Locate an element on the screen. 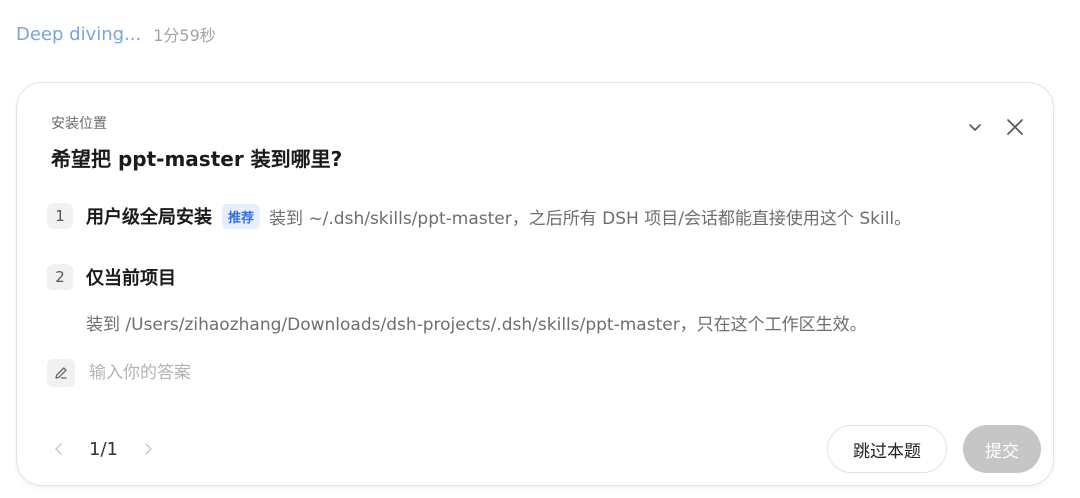 The image size is (1080, 498). page-indicator: 1/1 is located at coordinates (103, 449).